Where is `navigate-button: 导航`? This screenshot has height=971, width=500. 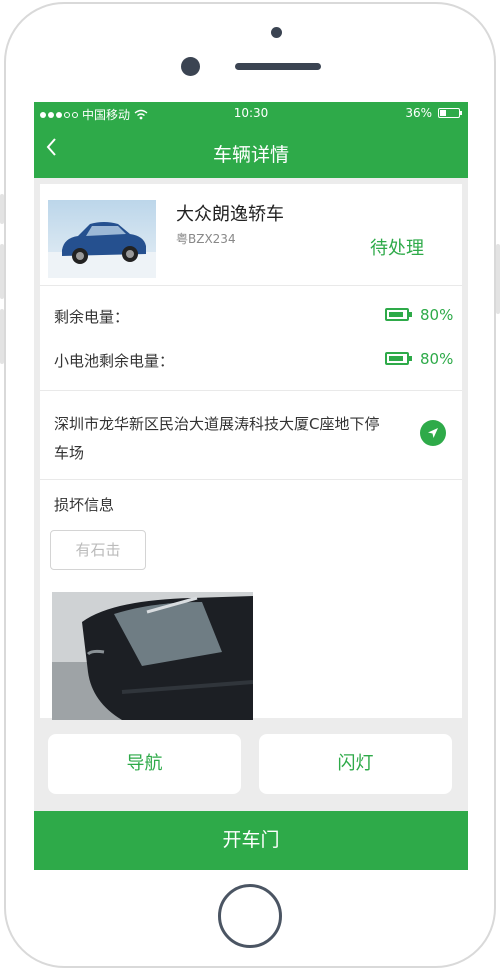
navigate-button: 导航 is located at coordinates (144, 764).